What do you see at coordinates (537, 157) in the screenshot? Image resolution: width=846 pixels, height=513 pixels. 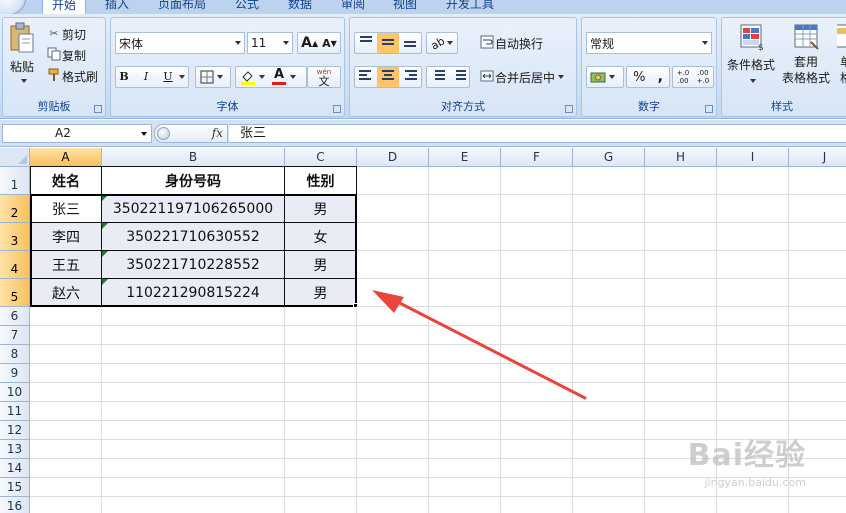 I see `column-header-f: F` at bounding box center [537, 157].